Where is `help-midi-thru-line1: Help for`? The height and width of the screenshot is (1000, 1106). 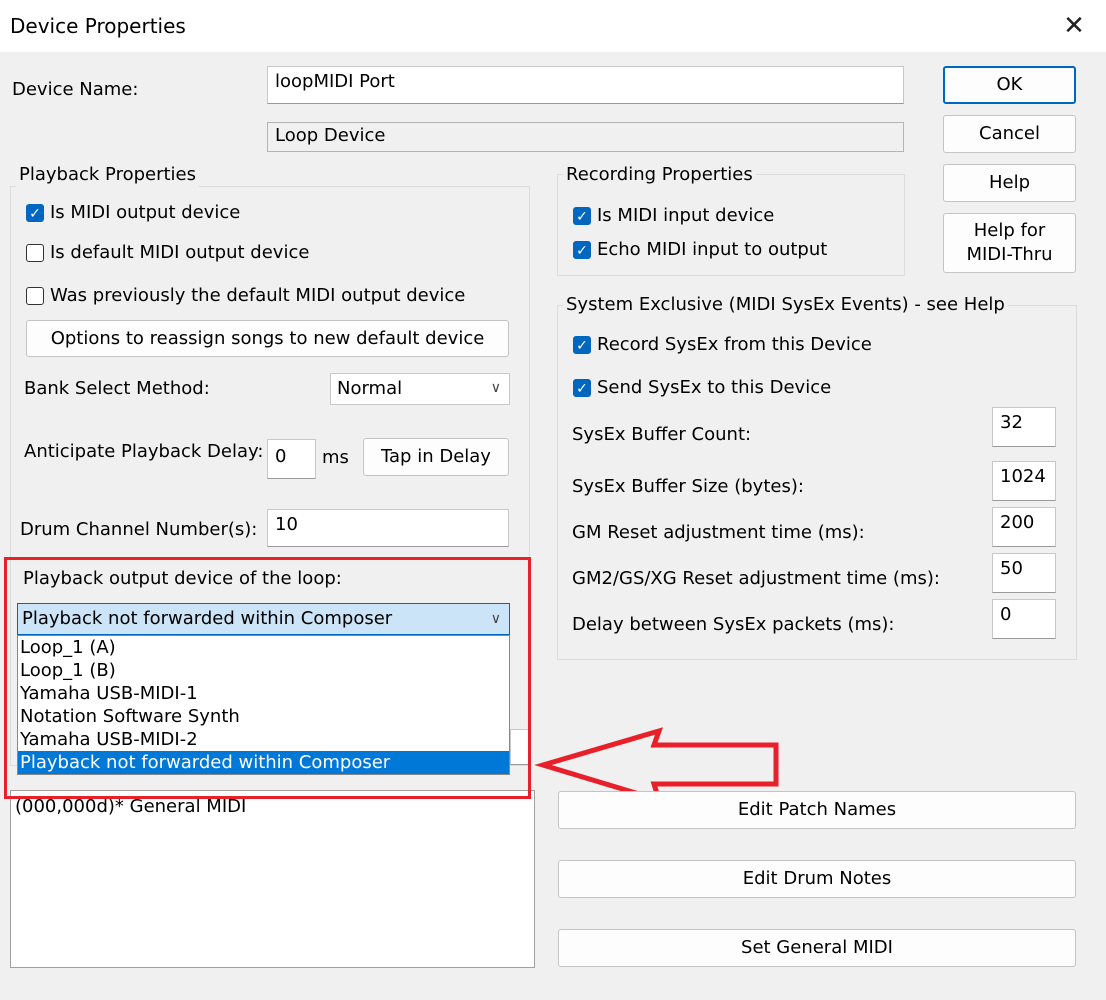
help-midi-thru-line1: Help for is located at coordinates (1009, 230).